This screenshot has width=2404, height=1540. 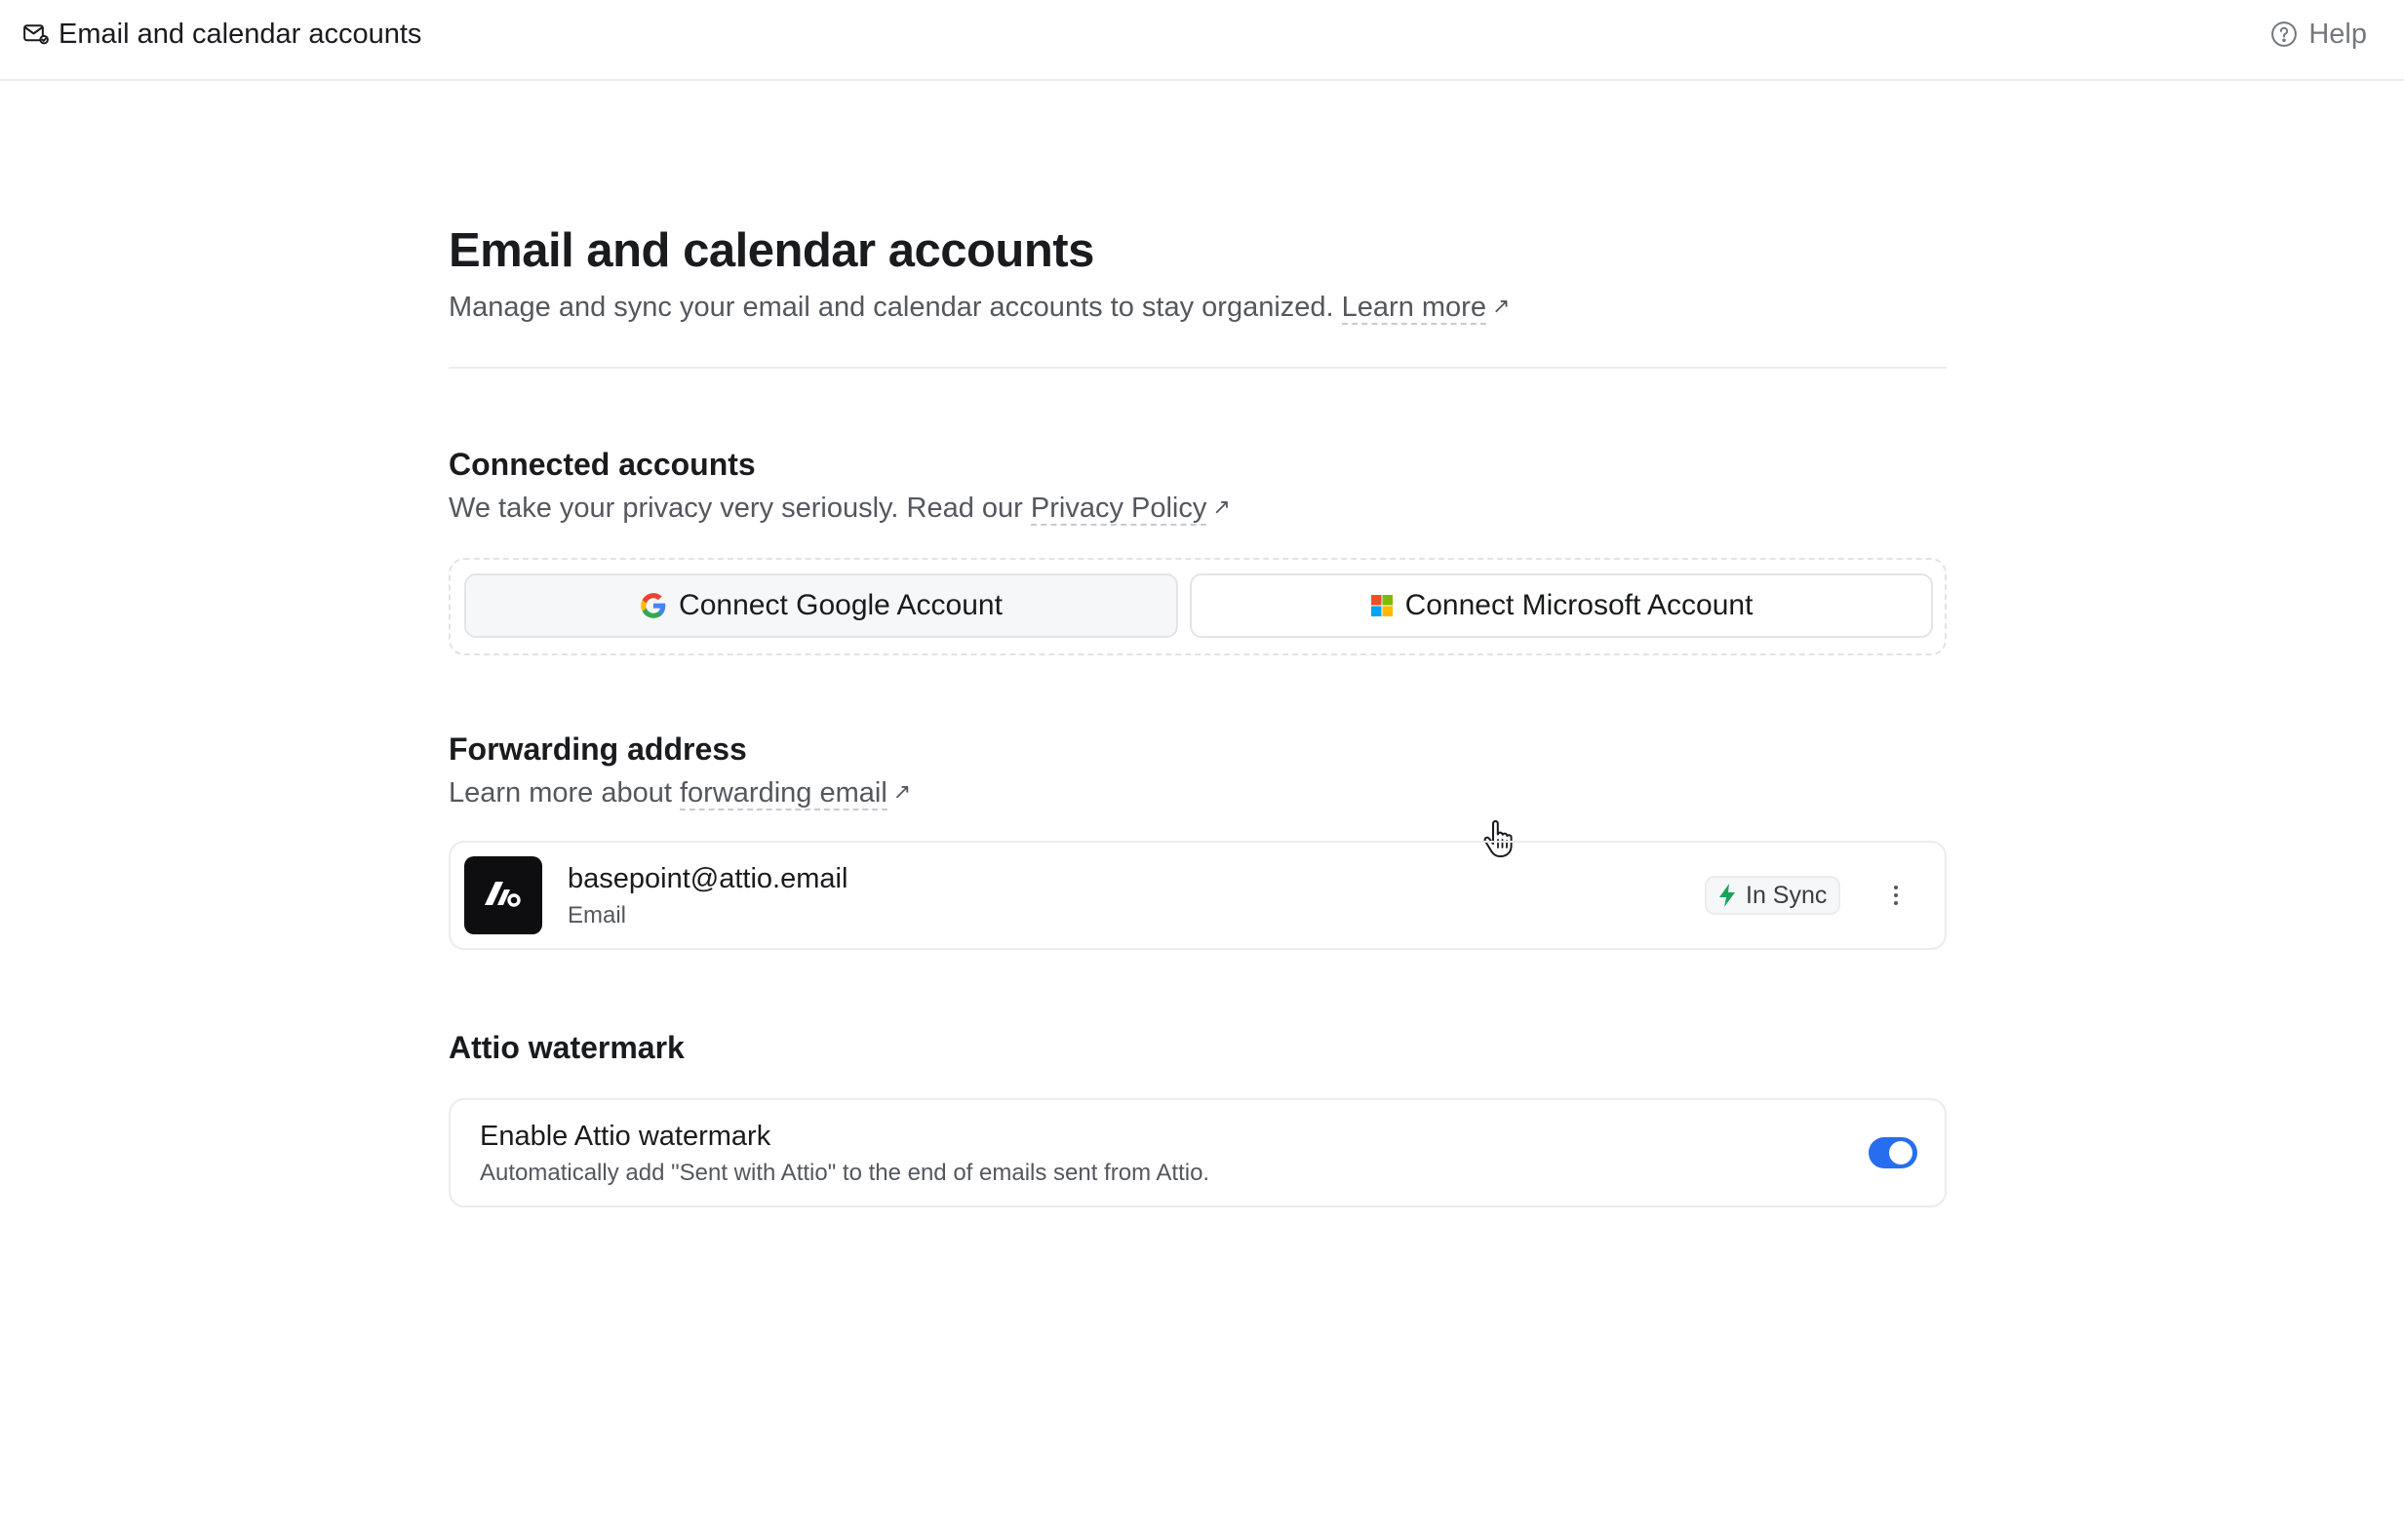 I want to click on attio-logo-icon, so click(x=503, y=895).